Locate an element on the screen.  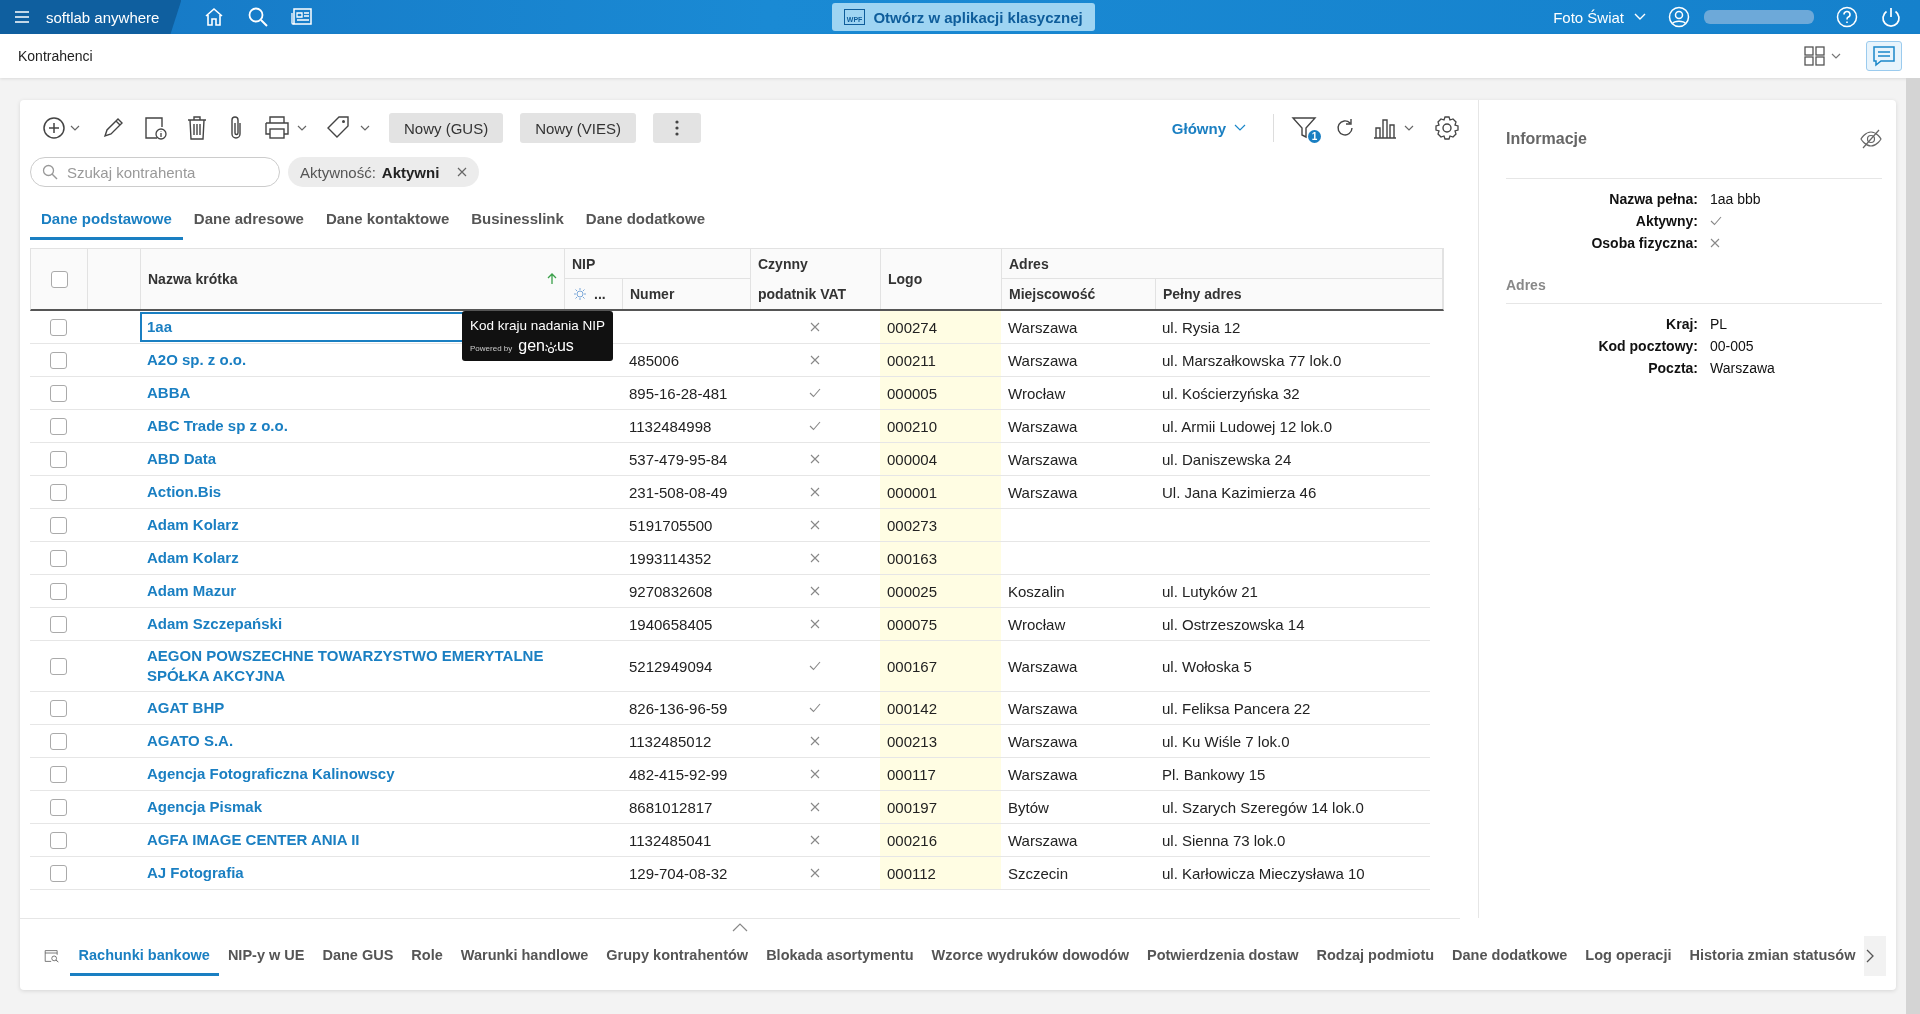
hide-eye-icon is located at coordinates (1871, 139).